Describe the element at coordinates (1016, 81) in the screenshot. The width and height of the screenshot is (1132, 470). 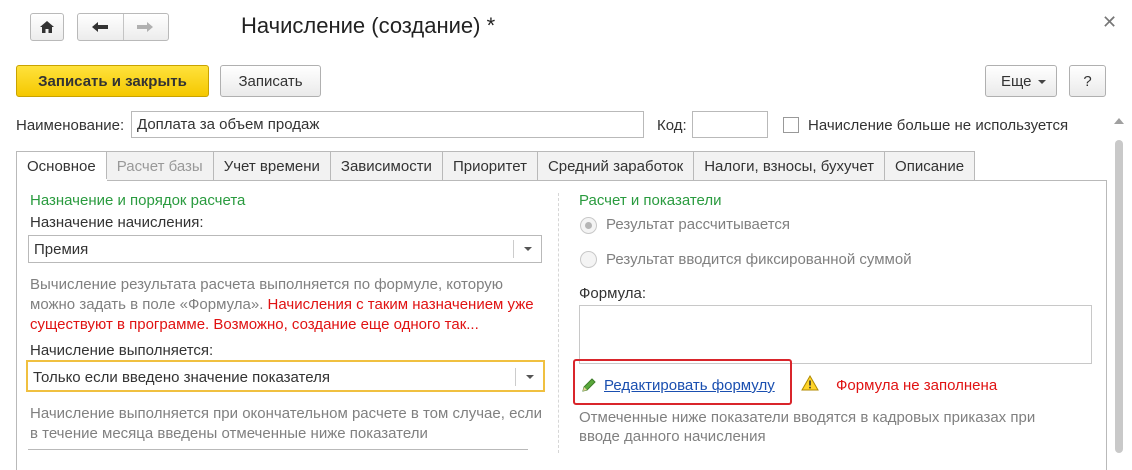
I see `more-button-label: Еще` at that location.